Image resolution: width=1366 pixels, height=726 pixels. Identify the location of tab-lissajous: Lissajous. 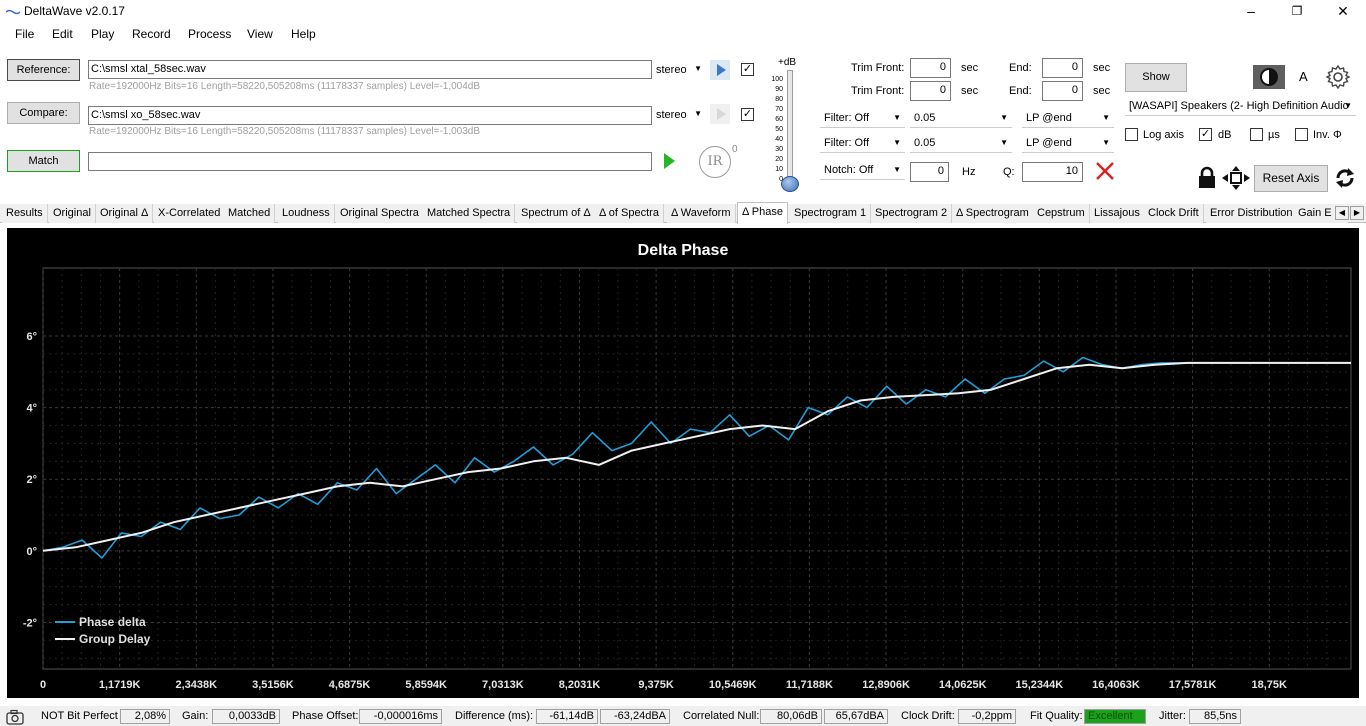
(1117, 213).